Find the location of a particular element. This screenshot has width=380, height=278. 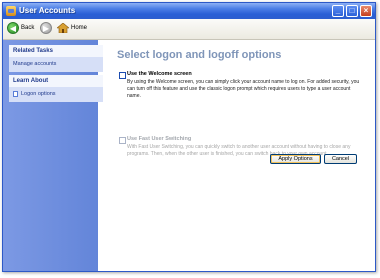

welcome-screen-checkbox is located at coordinates (122, 75).